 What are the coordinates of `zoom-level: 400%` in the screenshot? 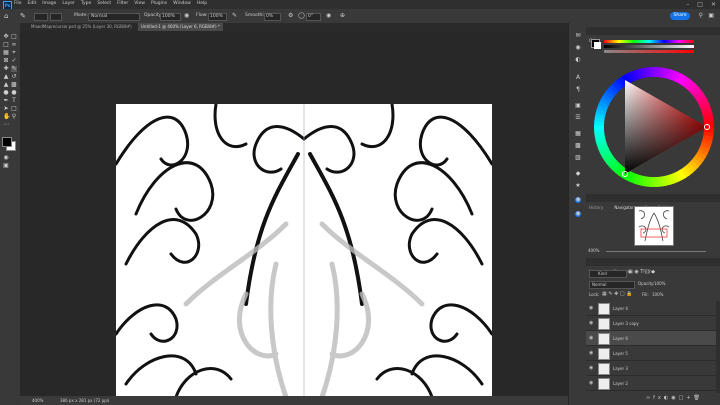 It's located at (37, 401).